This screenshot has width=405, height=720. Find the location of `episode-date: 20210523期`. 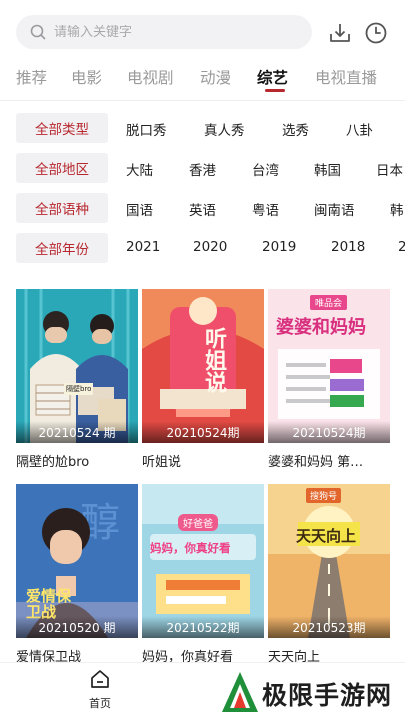

episode-date: 20210523期 is located at coordinates (329, 627).